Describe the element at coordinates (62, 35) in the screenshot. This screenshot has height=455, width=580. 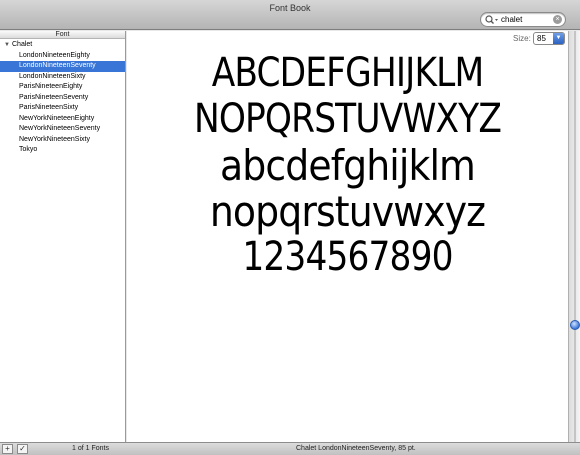
I see `font-column-header: Font` at that location.